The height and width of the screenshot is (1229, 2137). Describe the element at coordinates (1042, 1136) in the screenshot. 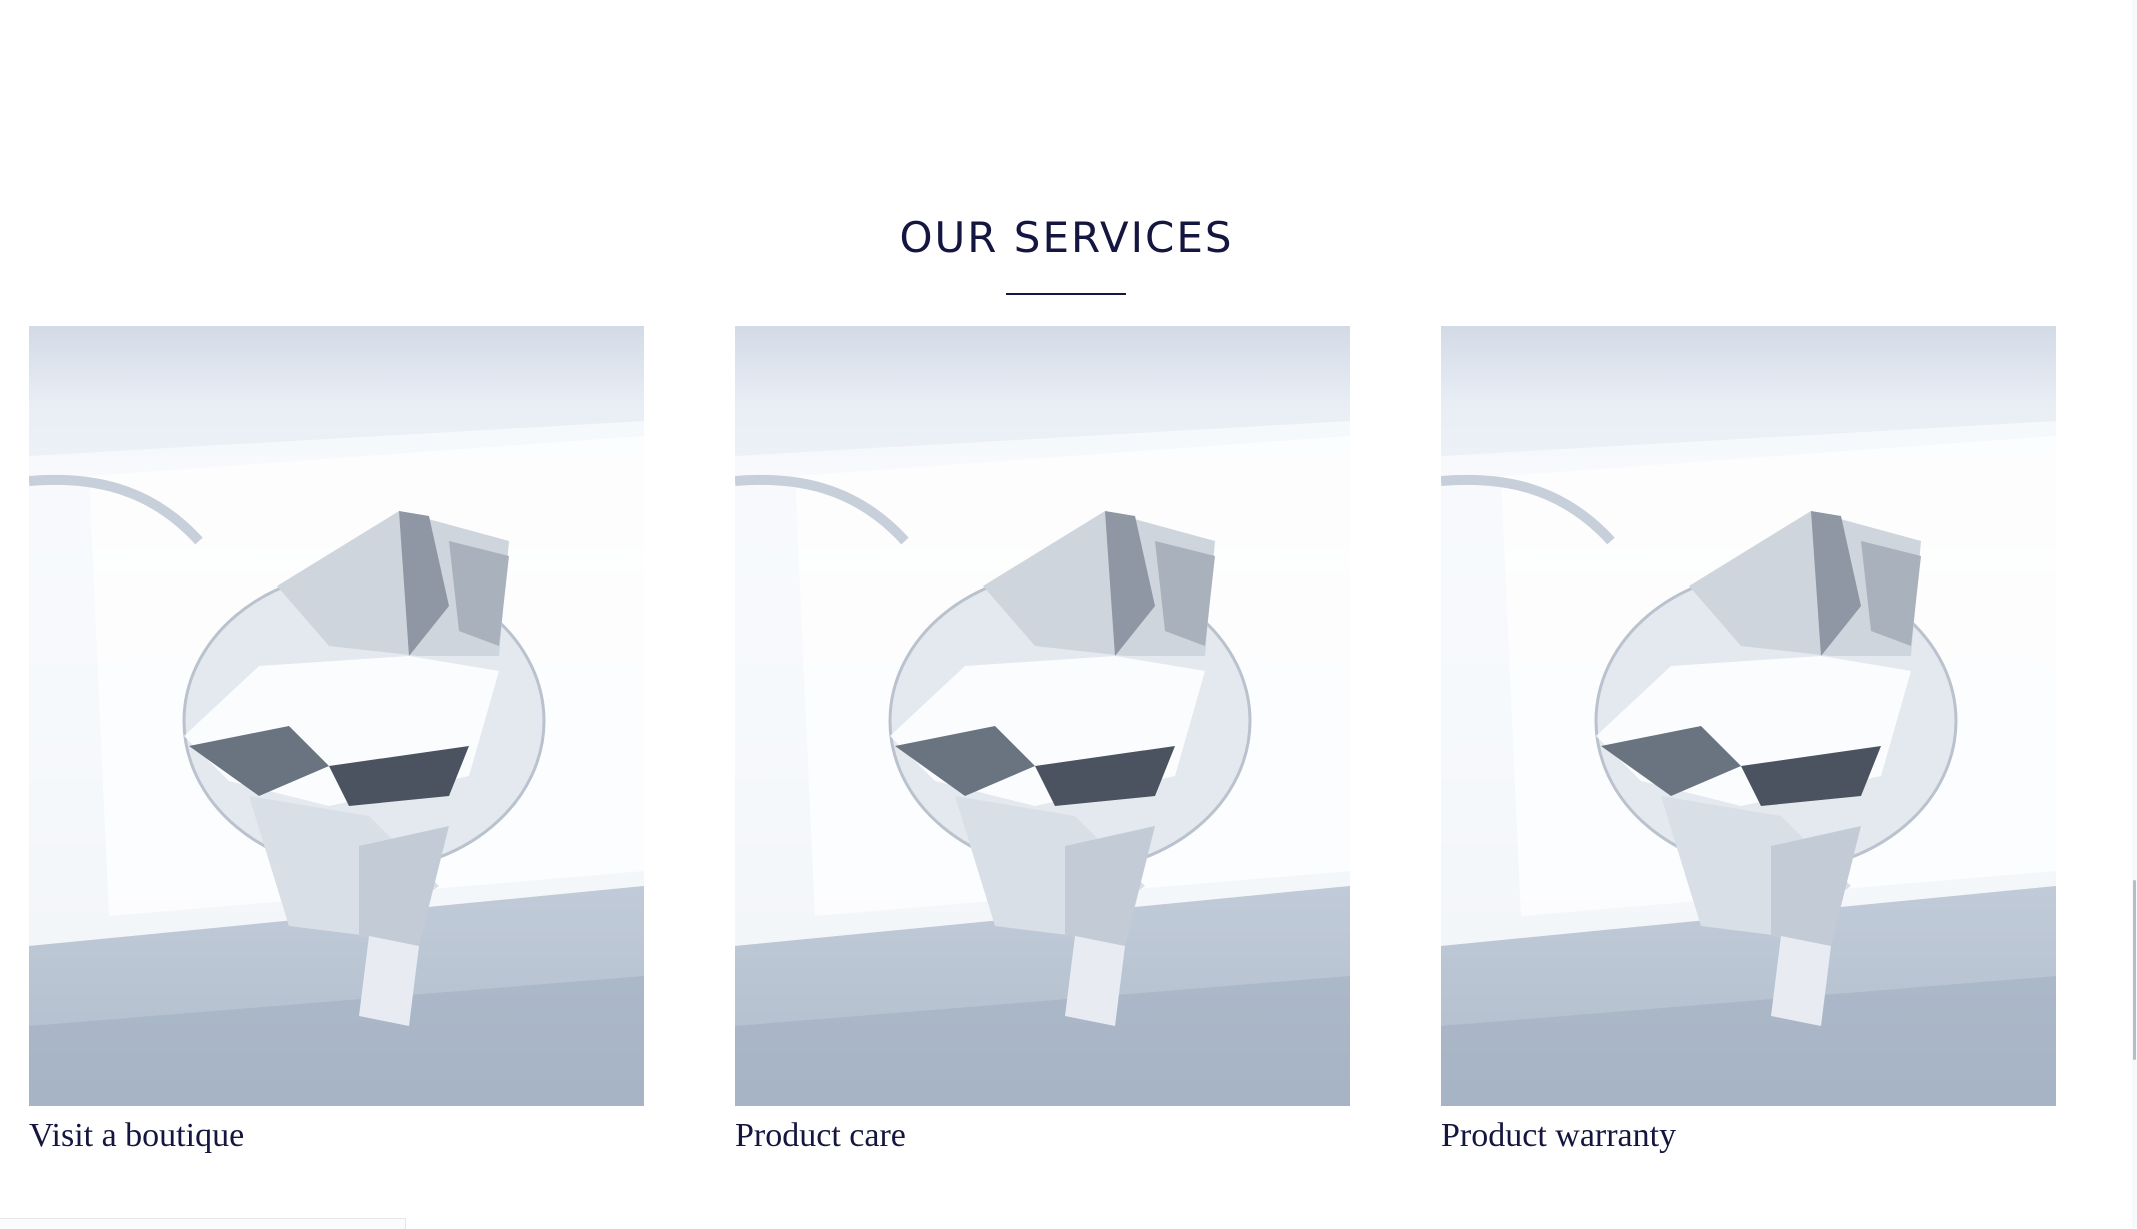

I see `service-label: Product care` at that location.